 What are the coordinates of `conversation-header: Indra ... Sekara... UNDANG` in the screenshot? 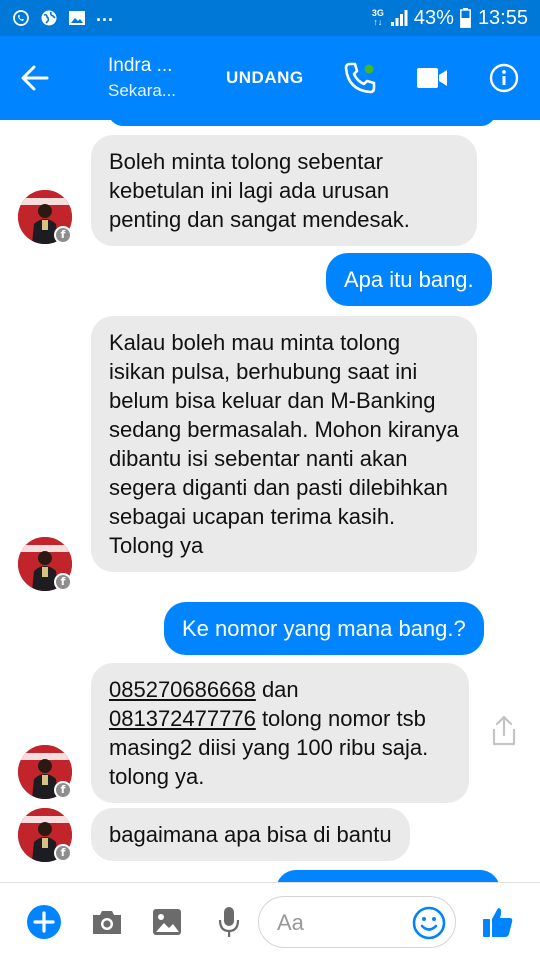 It's located at (270, 78).